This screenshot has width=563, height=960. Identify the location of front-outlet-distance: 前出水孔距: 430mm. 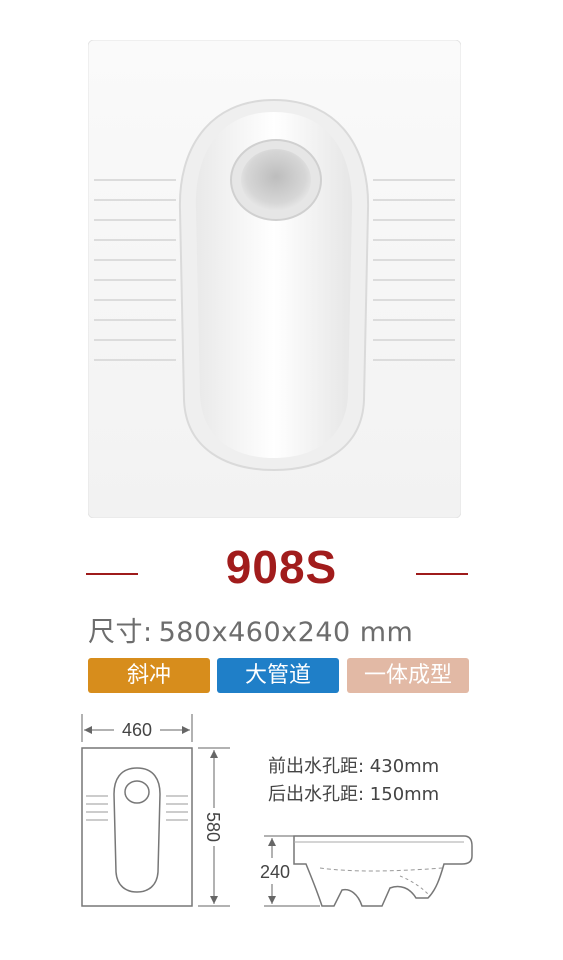
(354, 766).